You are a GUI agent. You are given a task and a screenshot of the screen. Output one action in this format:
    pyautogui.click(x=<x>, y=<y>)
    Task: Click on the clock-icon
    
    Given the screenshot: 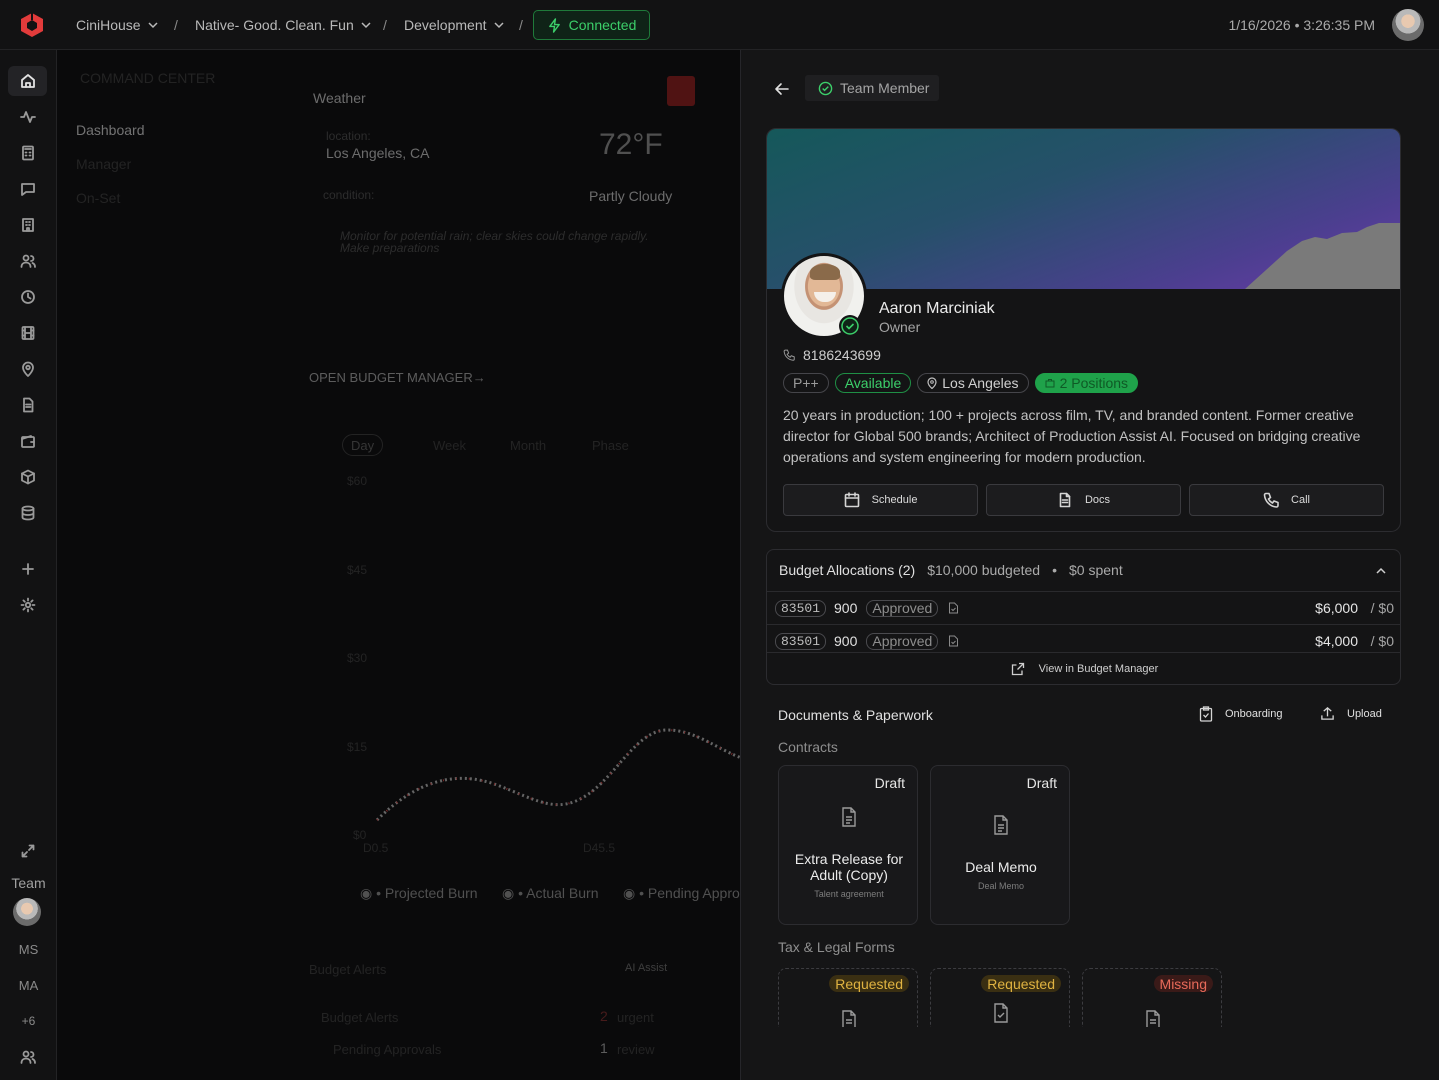 What is the action you would take?
    pyautogui.click(x=27, y=297)
    